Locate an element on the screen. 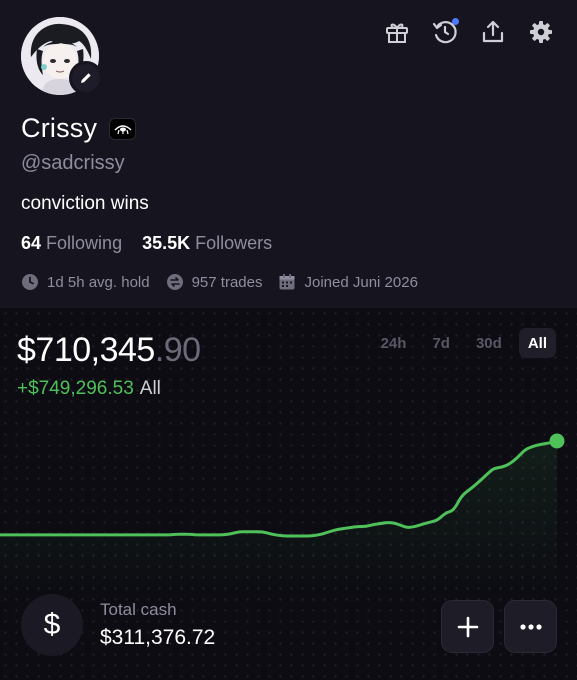  plus-icon is located at coordinates (467, 626).